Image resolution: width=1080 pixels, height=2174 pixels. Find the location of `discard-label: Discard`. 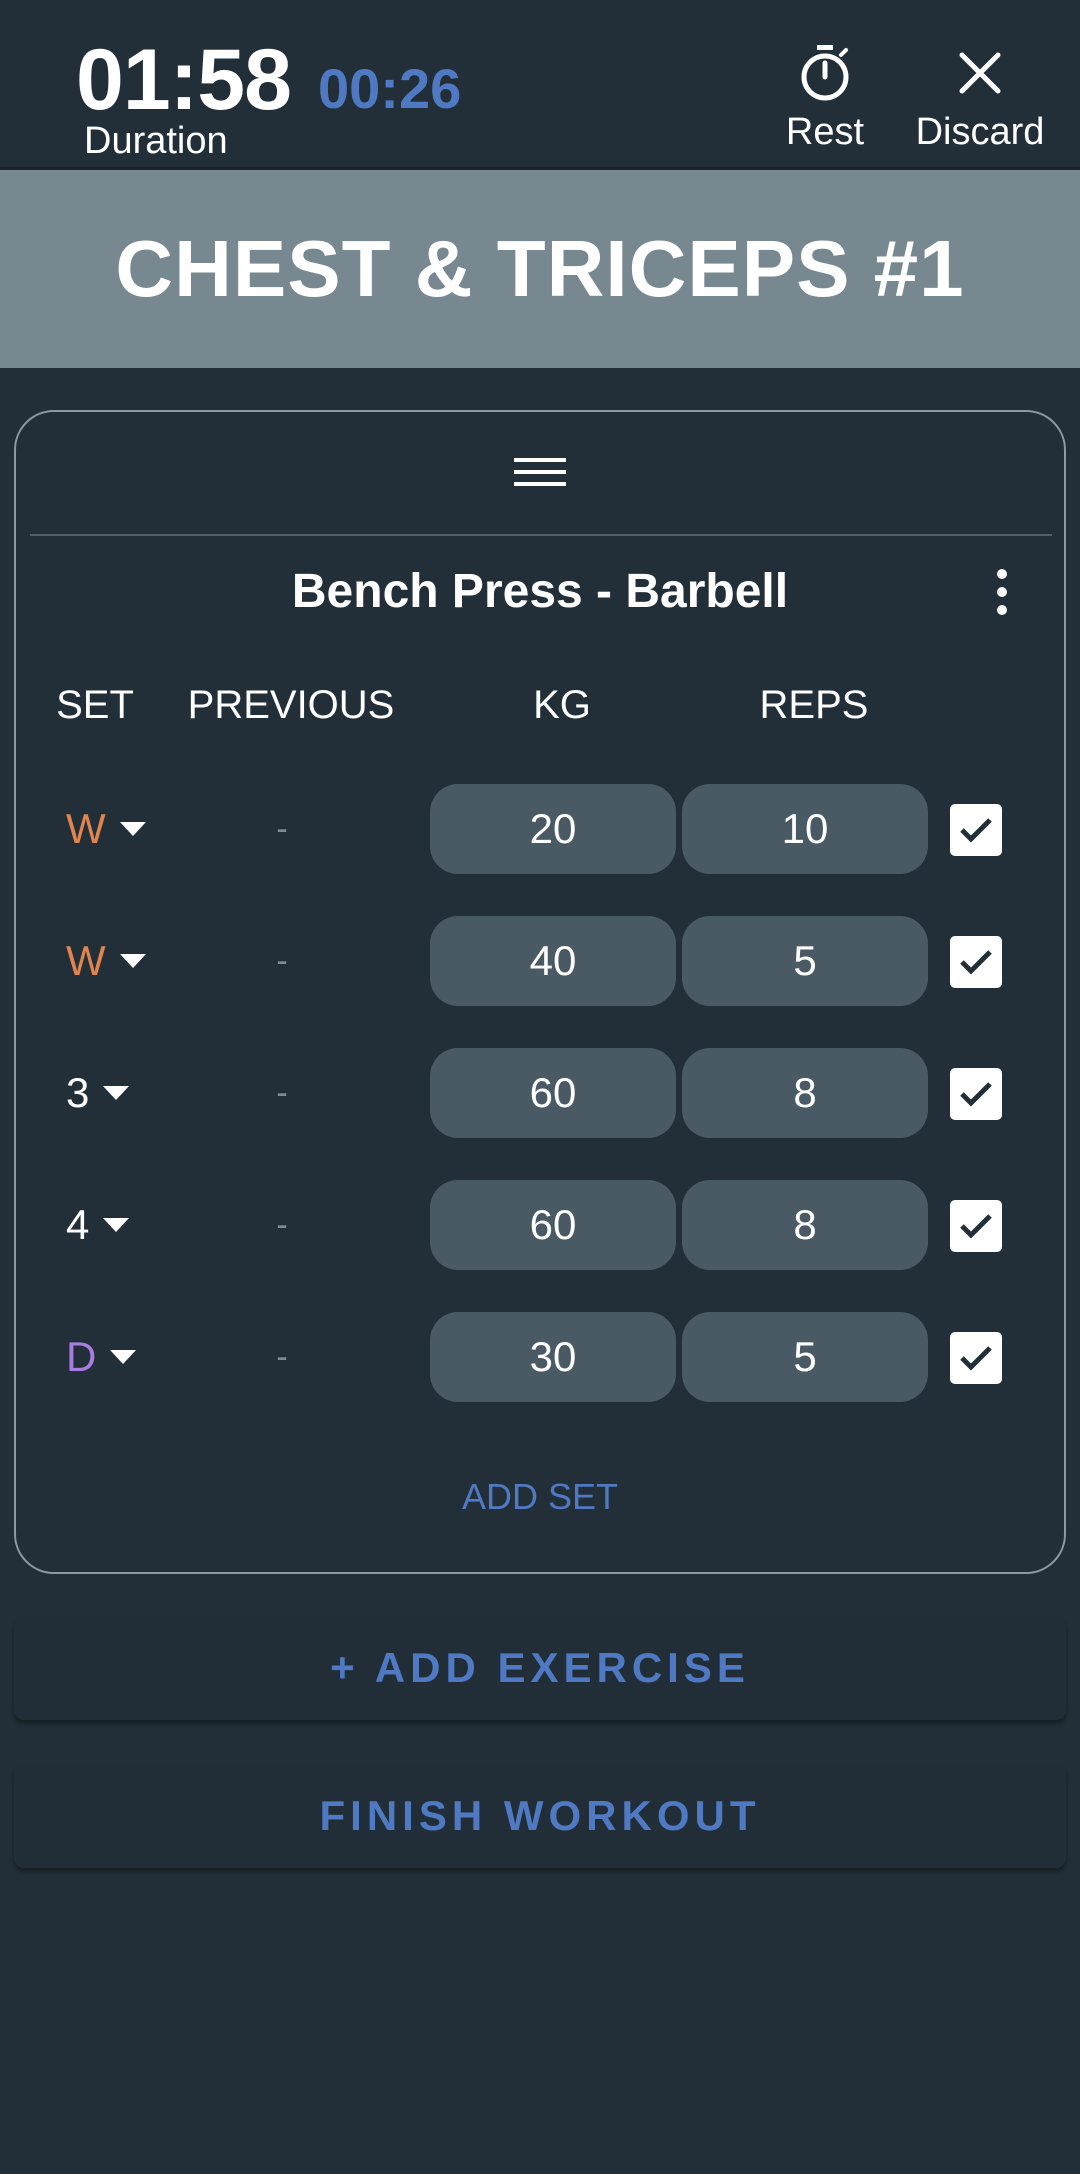

discard-label: Discard is located at coordinates (980, 132).